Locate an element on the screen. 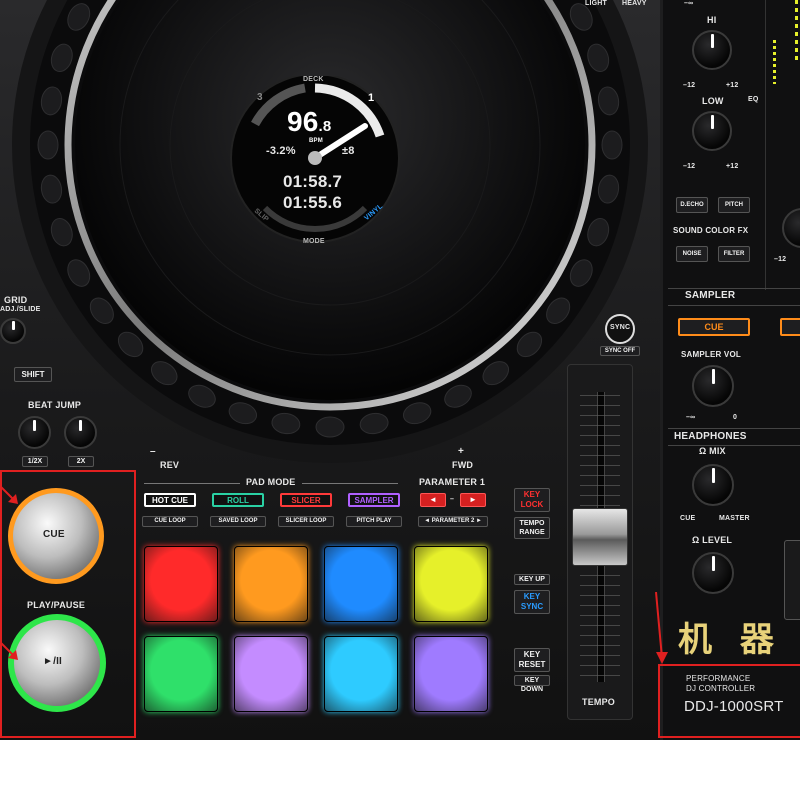 The image size is (800, 800). watermark-text: 机 器 is located at coordinates (730, 640).